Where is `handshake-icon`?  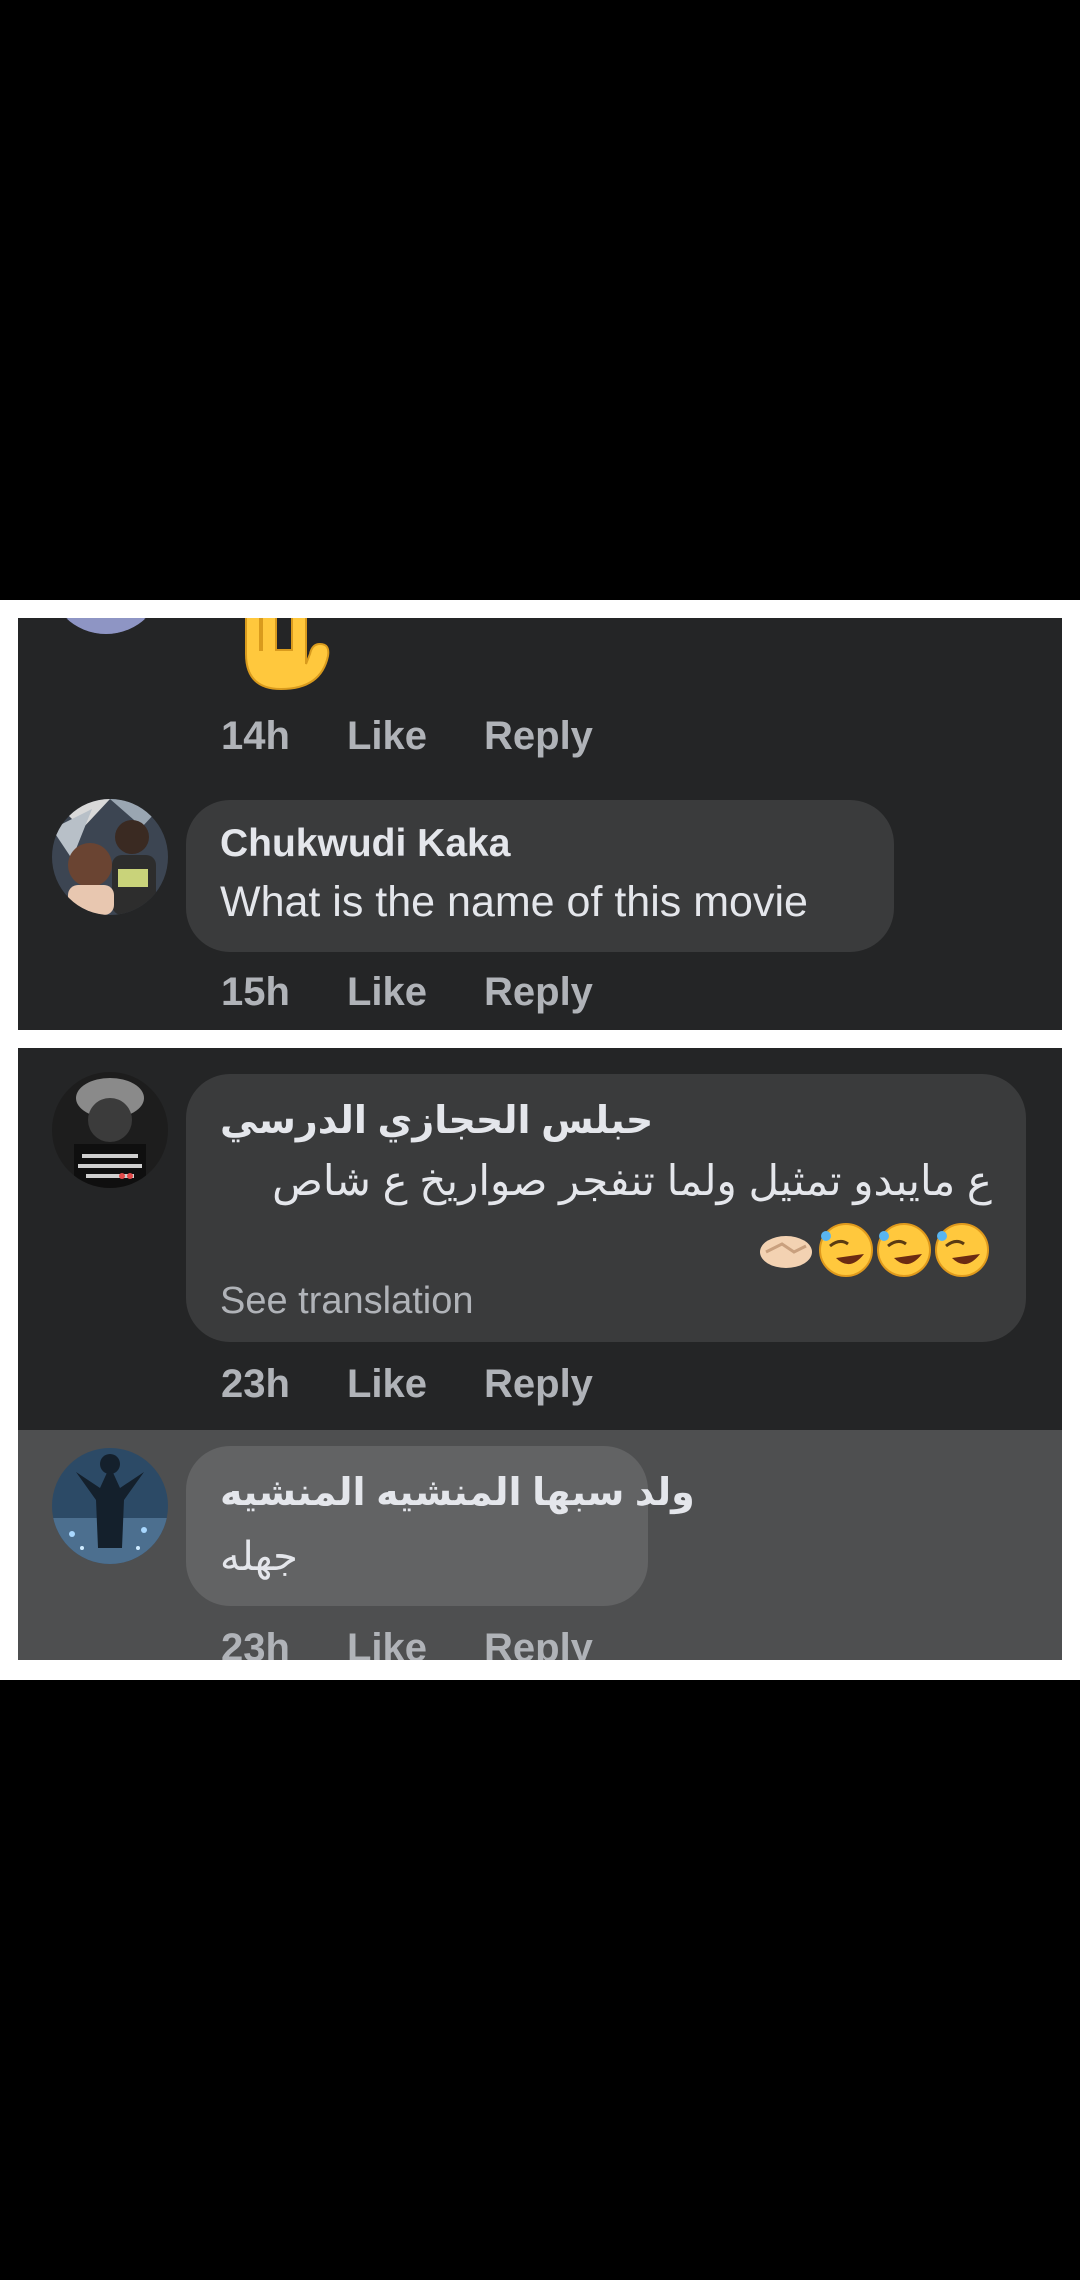 handshake-icon is located at coordinates (786, 1252).